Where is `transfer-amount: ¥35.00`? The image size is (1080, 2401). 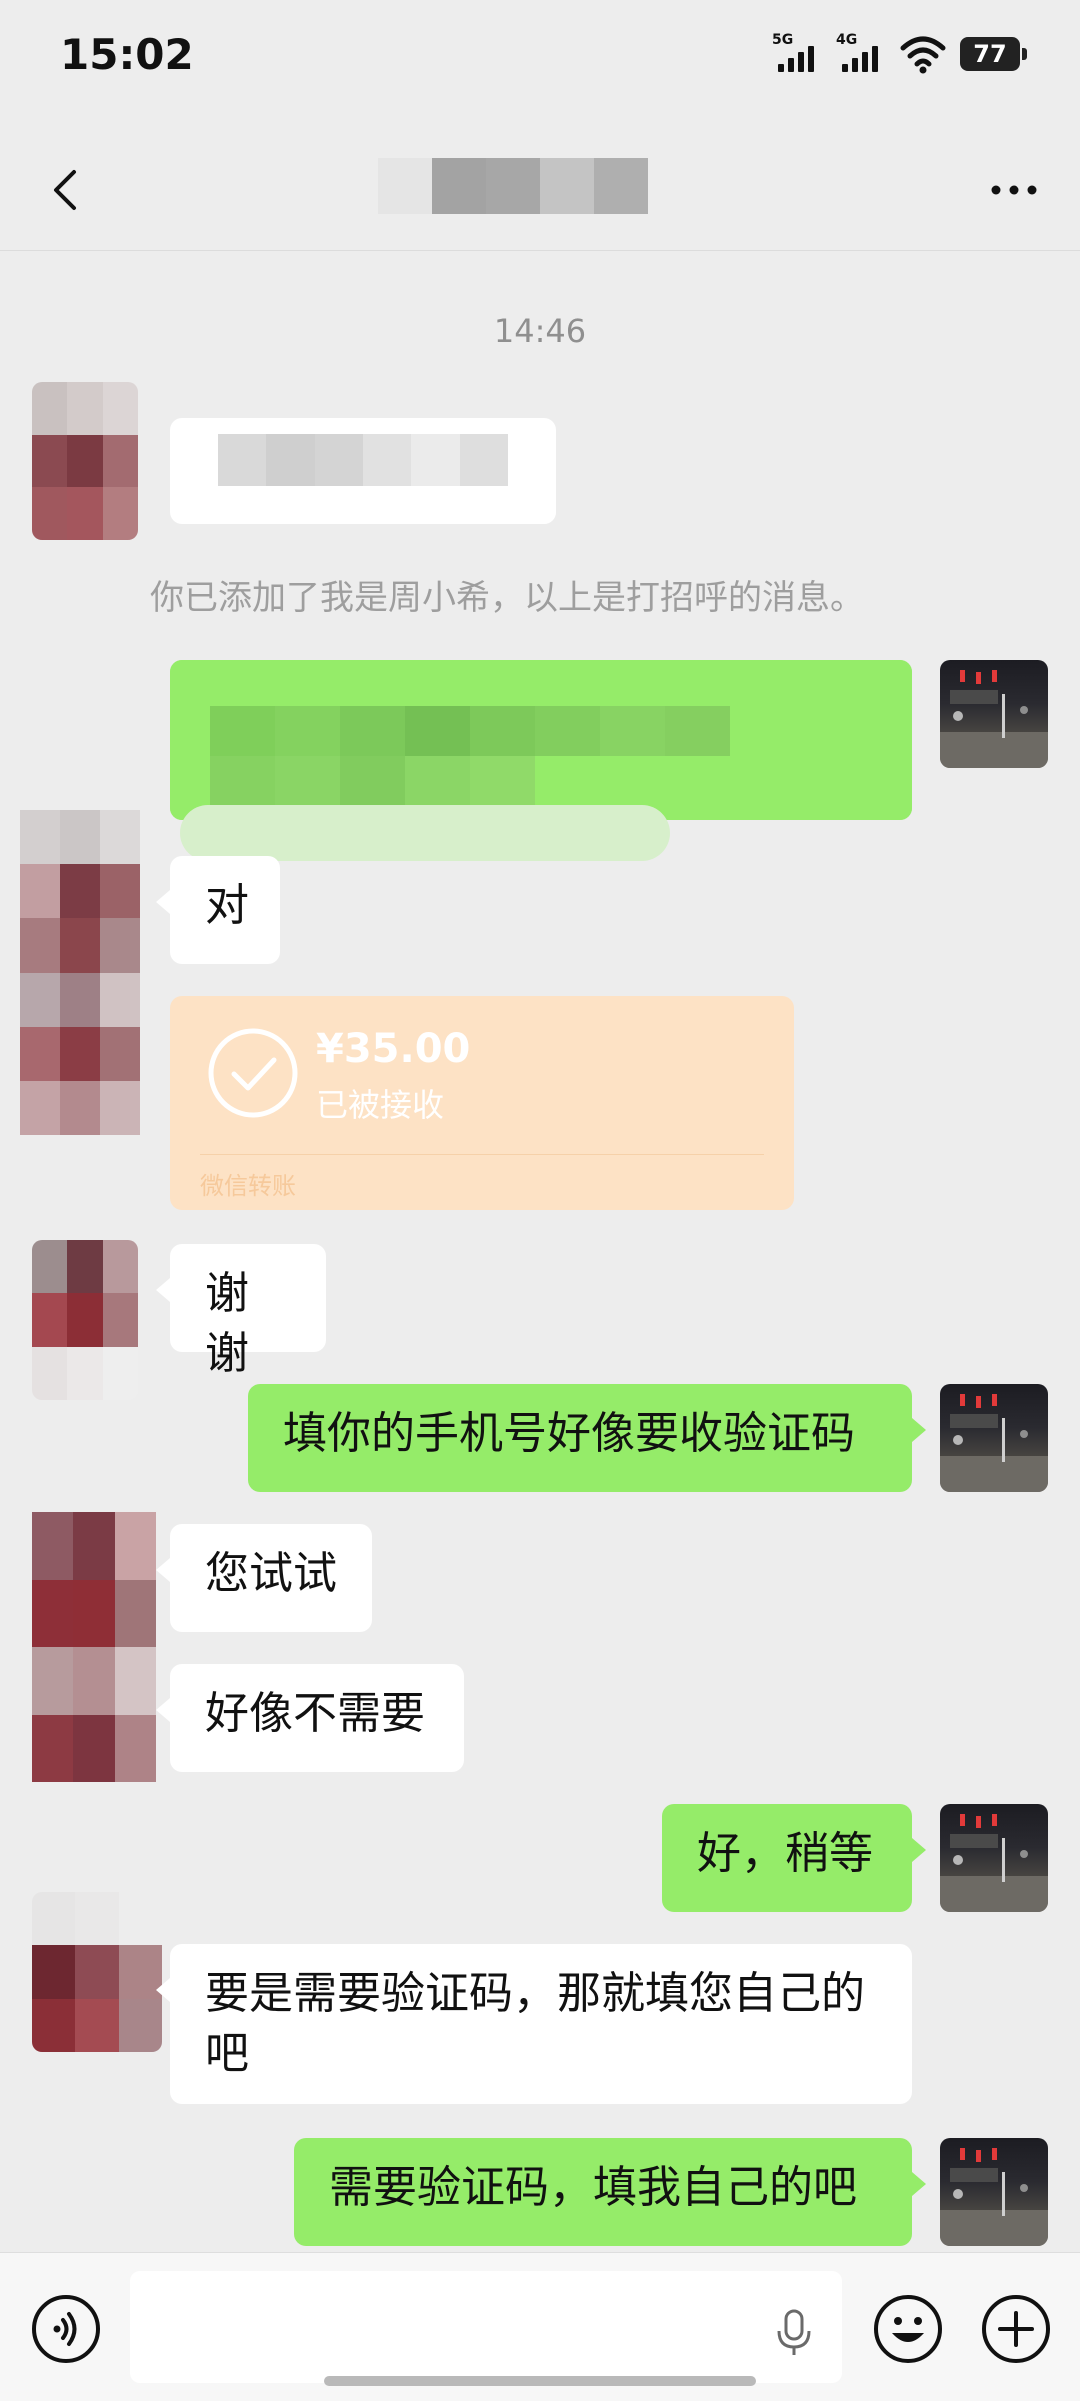 transfer-amount: ¥35.00 is located at coordinates (393, 1049).